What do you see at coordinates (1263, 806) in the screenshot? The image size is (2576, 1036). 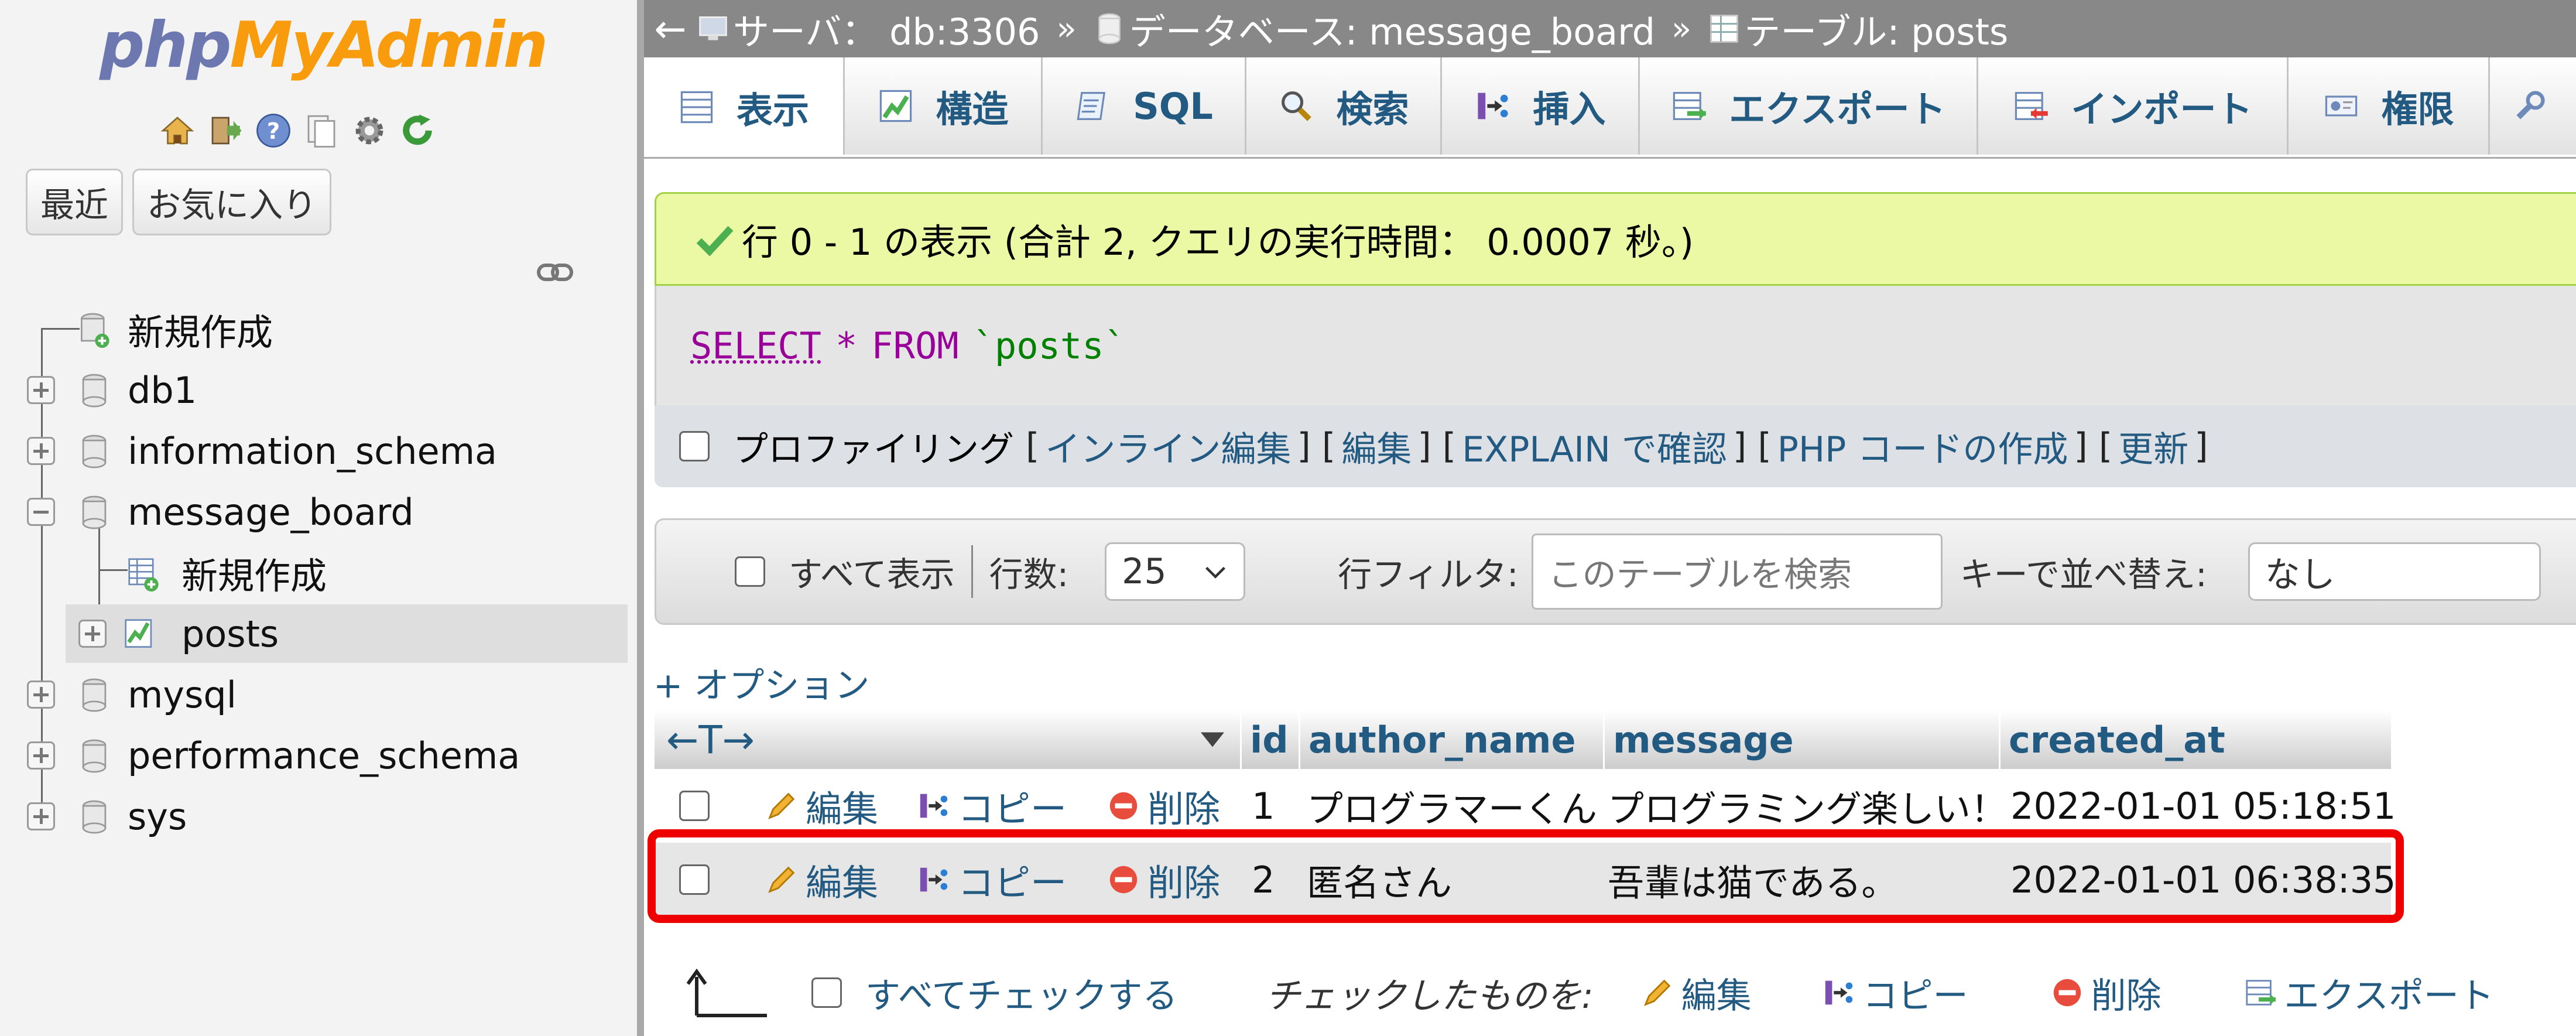 I see `cell-id: 1` at bounding box center [1263, 806].